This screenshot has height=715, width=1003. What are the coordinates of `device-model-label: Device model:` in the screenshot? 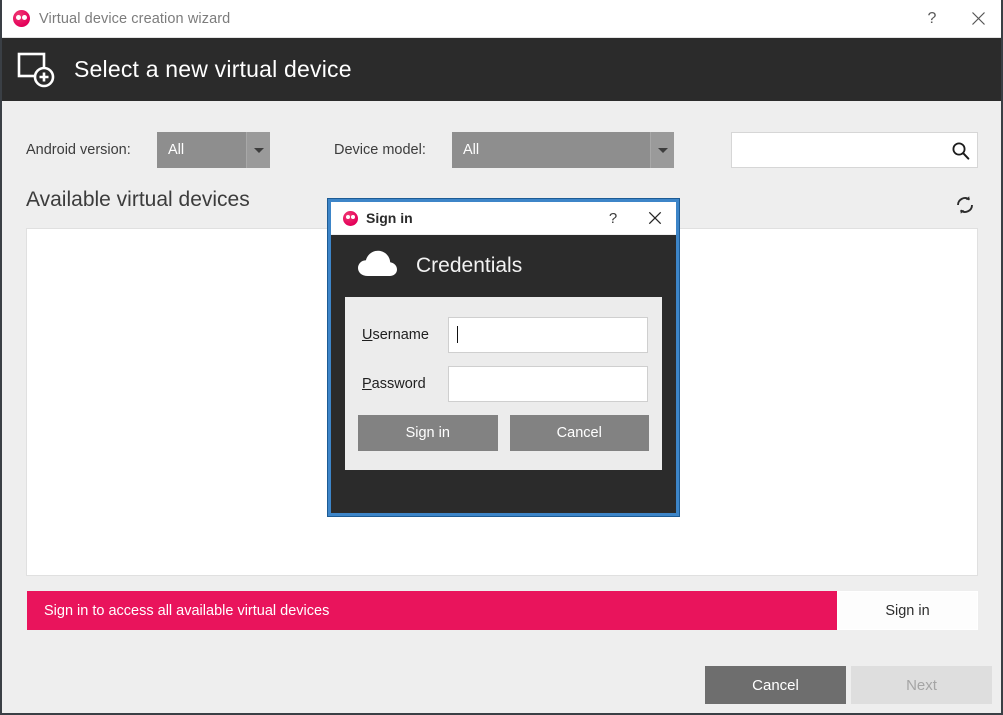 It's located at (380, 150).